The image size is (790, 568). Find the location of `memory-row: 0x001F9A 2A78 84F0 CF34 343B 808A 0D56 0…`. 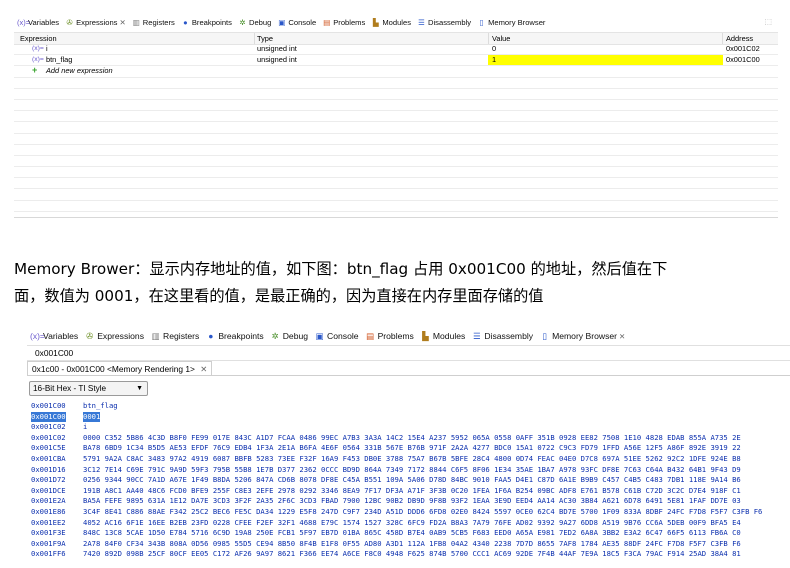

memory-row: 0x001F9A 2A78 84F0 CF34 343B 808A 0D56 0… is located at coordinates (410, 544).